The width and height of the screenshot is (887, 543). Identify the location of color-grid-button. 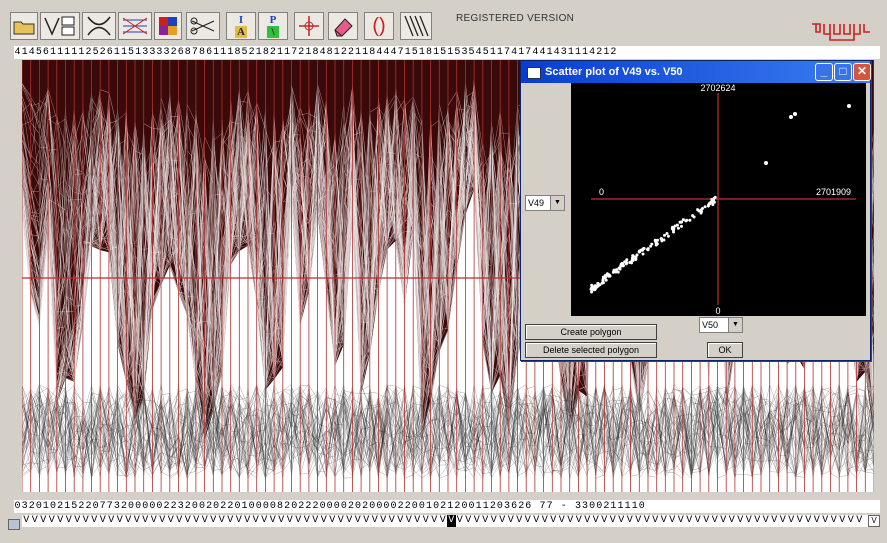
(168, 26).